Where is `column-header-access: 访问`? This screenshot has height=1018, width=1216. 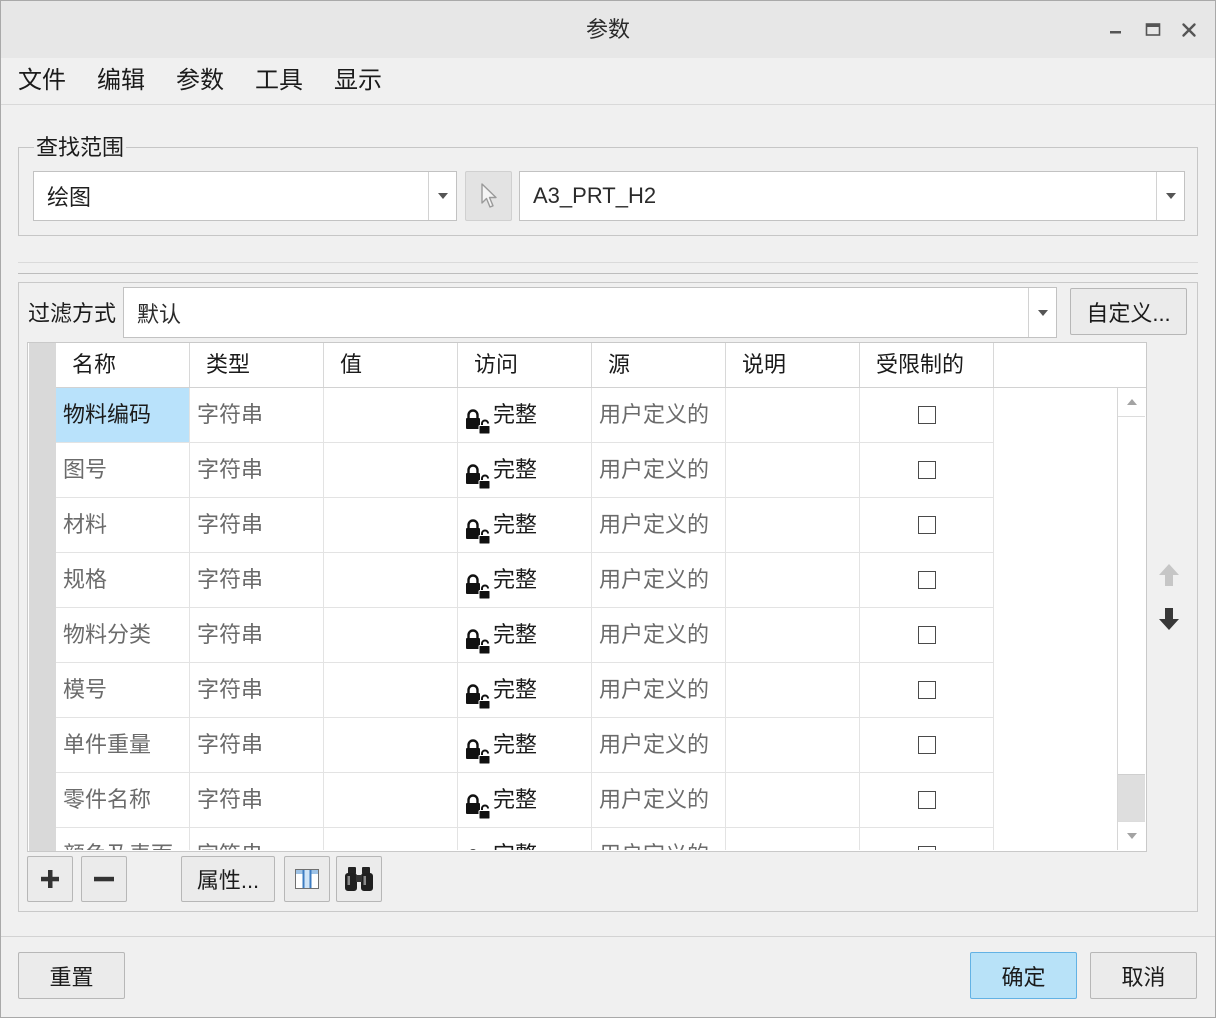
column-header-access: 访问 is located at coordinates (525, 365).